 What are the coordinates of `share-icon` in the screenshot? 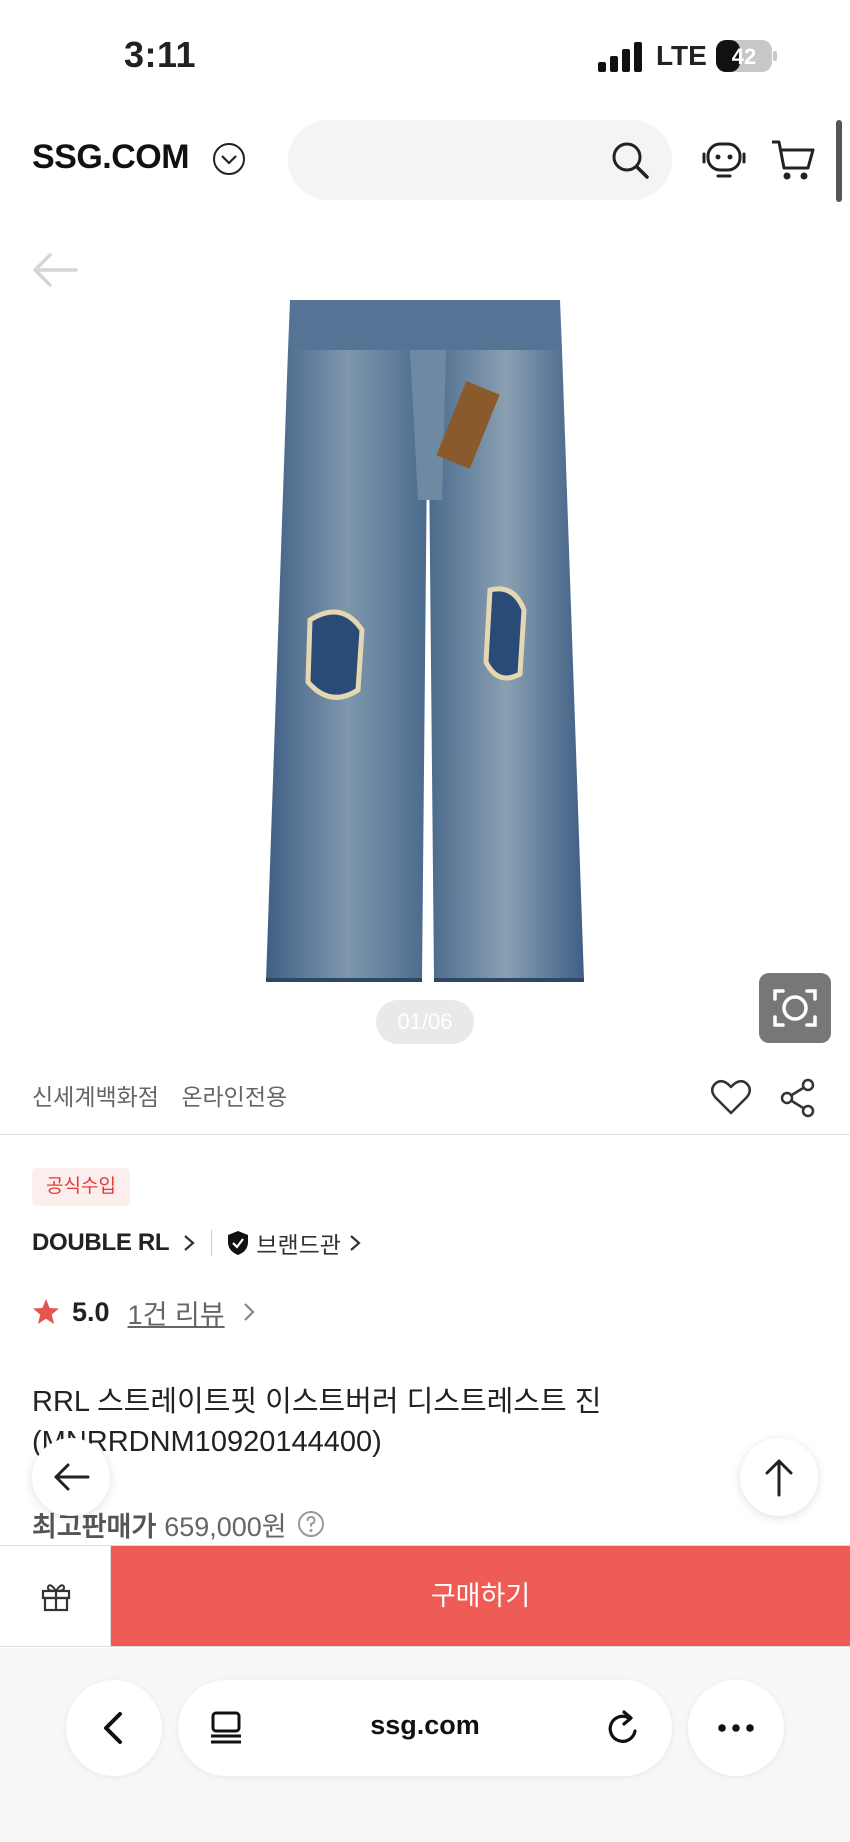 It's located at (798, 1098).